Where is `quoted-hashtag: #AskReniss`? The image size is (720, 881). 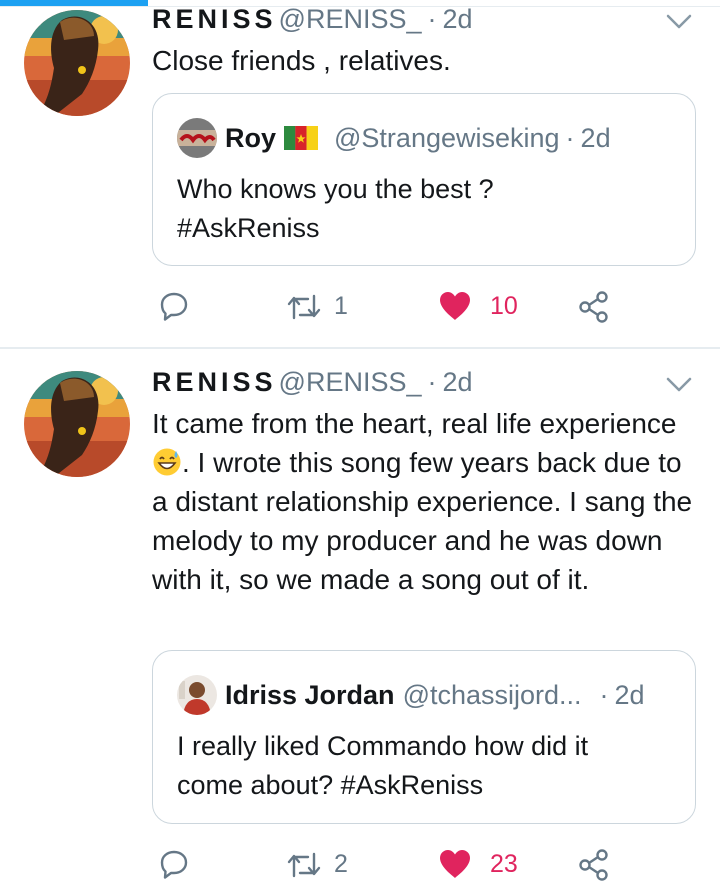 quoted-hashtag: #AskReniss is located at coordinates (427, 228).